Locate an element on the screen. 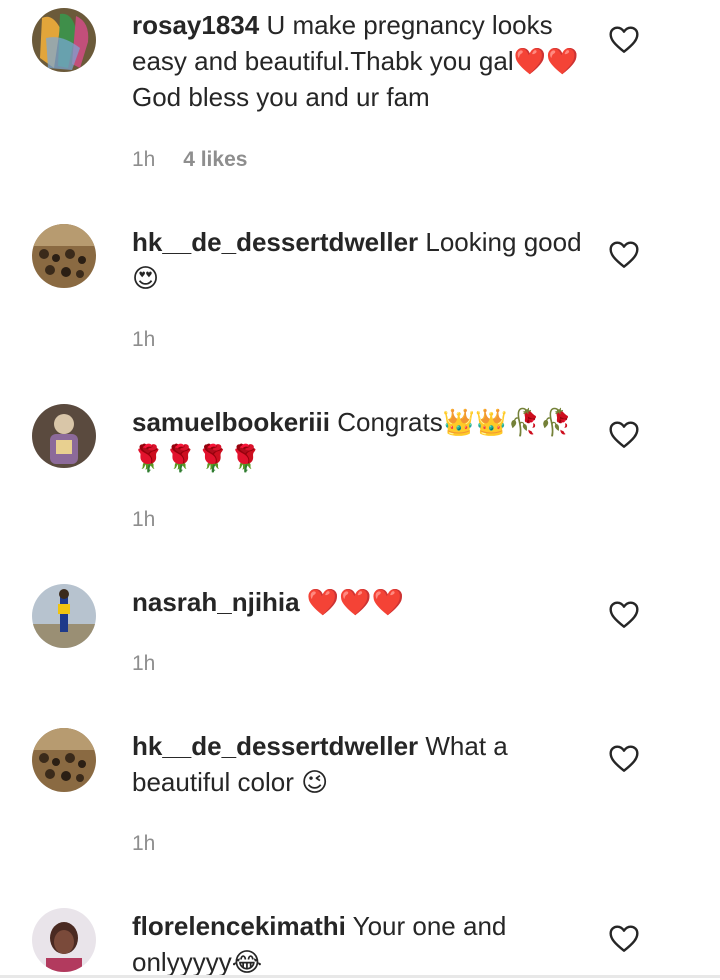  comment-username: florelencekimathi is located at coordinates (239, 926).